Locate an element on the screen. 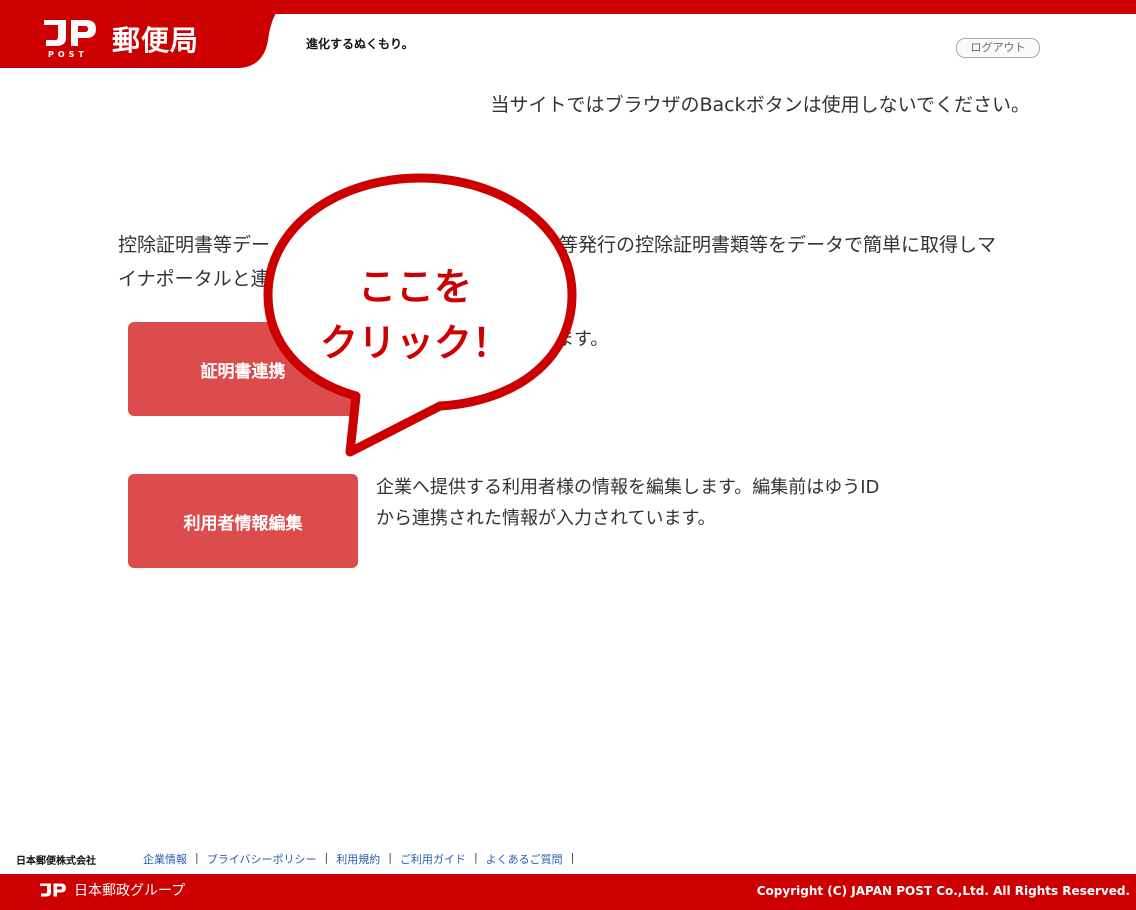 The width and height of the screenshot is (1136, 910). user-info-edit-label: 利用者情報編集 is located at coordinates (243, 523).